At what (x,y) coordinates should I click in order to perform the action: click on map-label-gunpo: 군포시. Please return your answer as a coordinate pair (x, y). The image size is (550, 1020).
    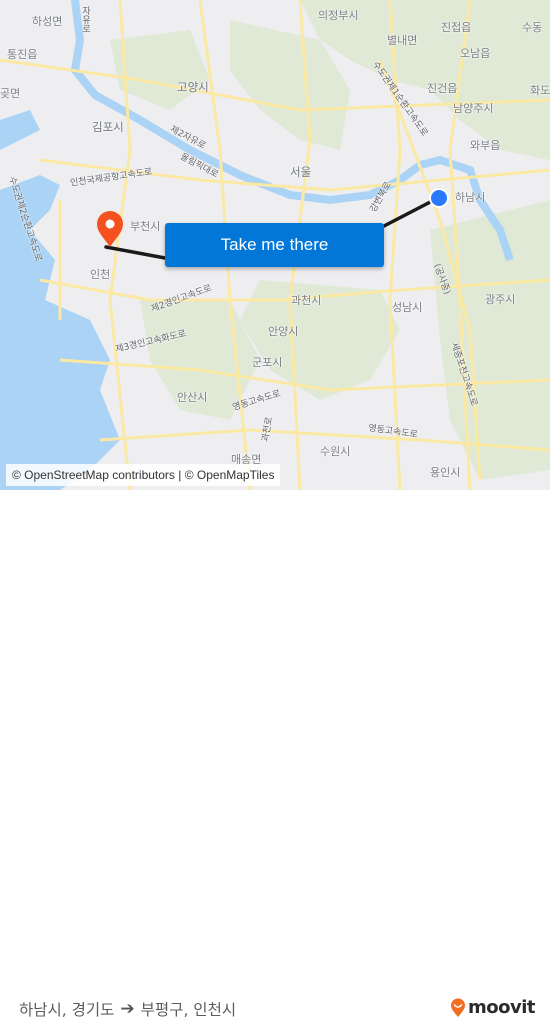
    Looking at the image, I should click on (267, 362).